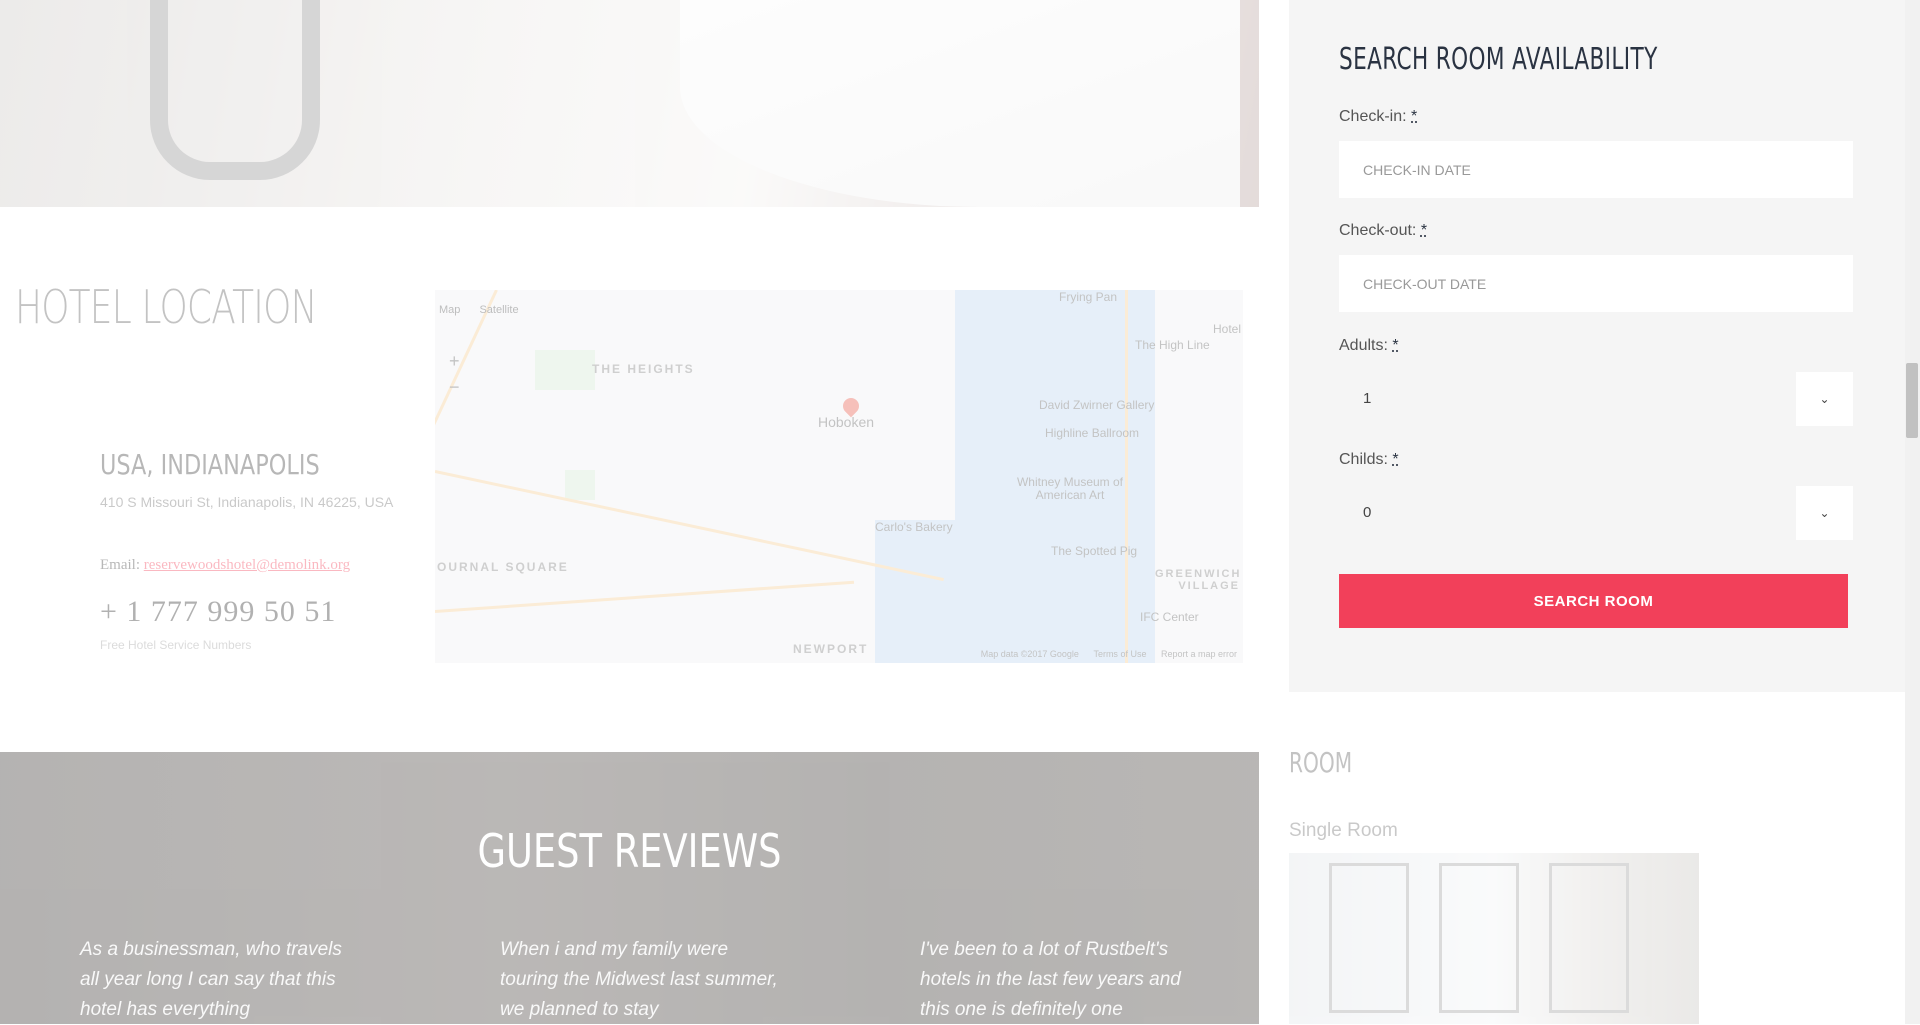 The height and width of the screenshot is (1025, 1920). I want to click on map-label: Hotel, so click(1227, 329).